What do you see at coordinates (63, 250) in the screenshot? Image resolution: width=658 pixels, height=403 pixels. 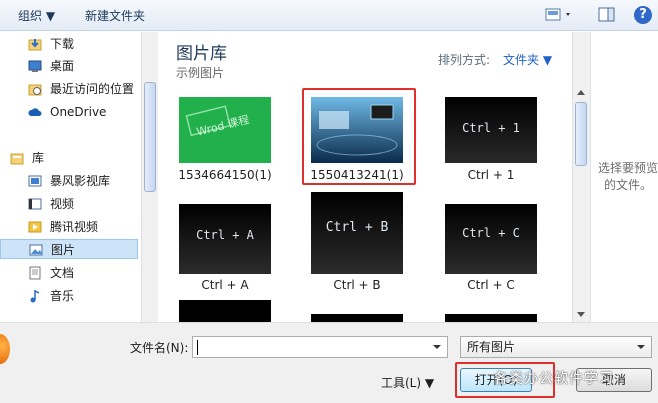 I see `nav-label: 图片` at bounding box center [63, 250].